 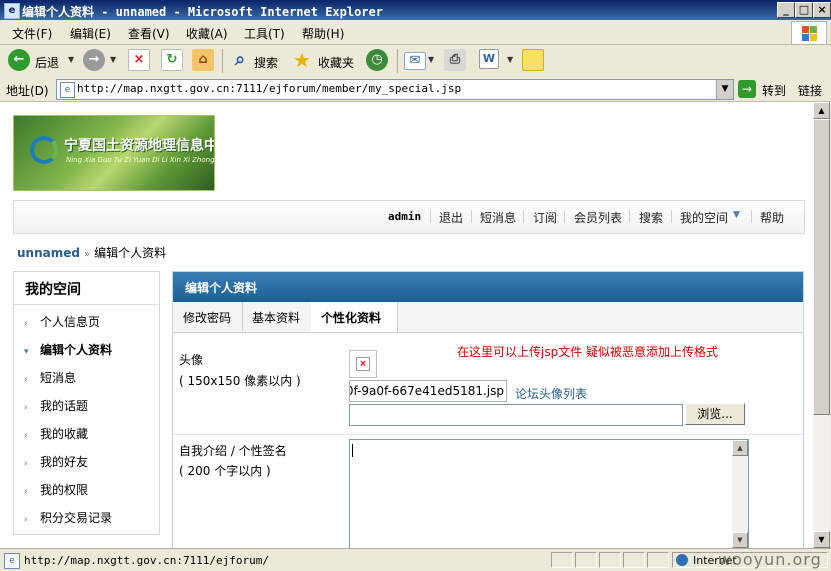 I want to click on sidebar-title: 我的空间, so click(x=53, y=290).